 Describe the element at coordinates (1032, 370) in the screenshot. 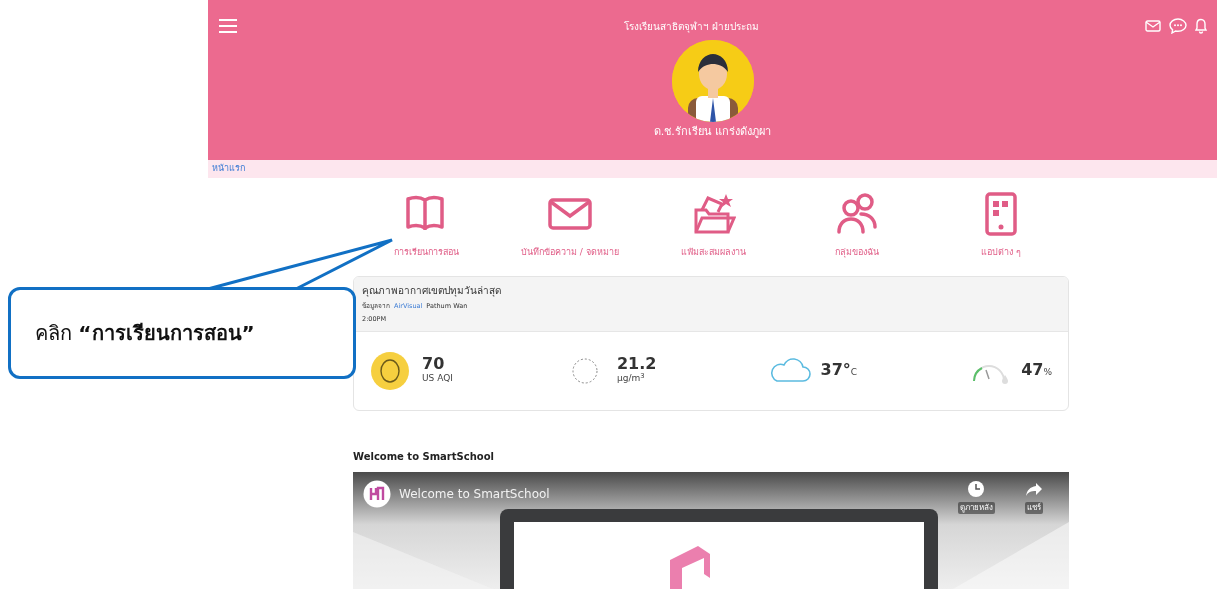

I see `reading-value: 47` at that location.